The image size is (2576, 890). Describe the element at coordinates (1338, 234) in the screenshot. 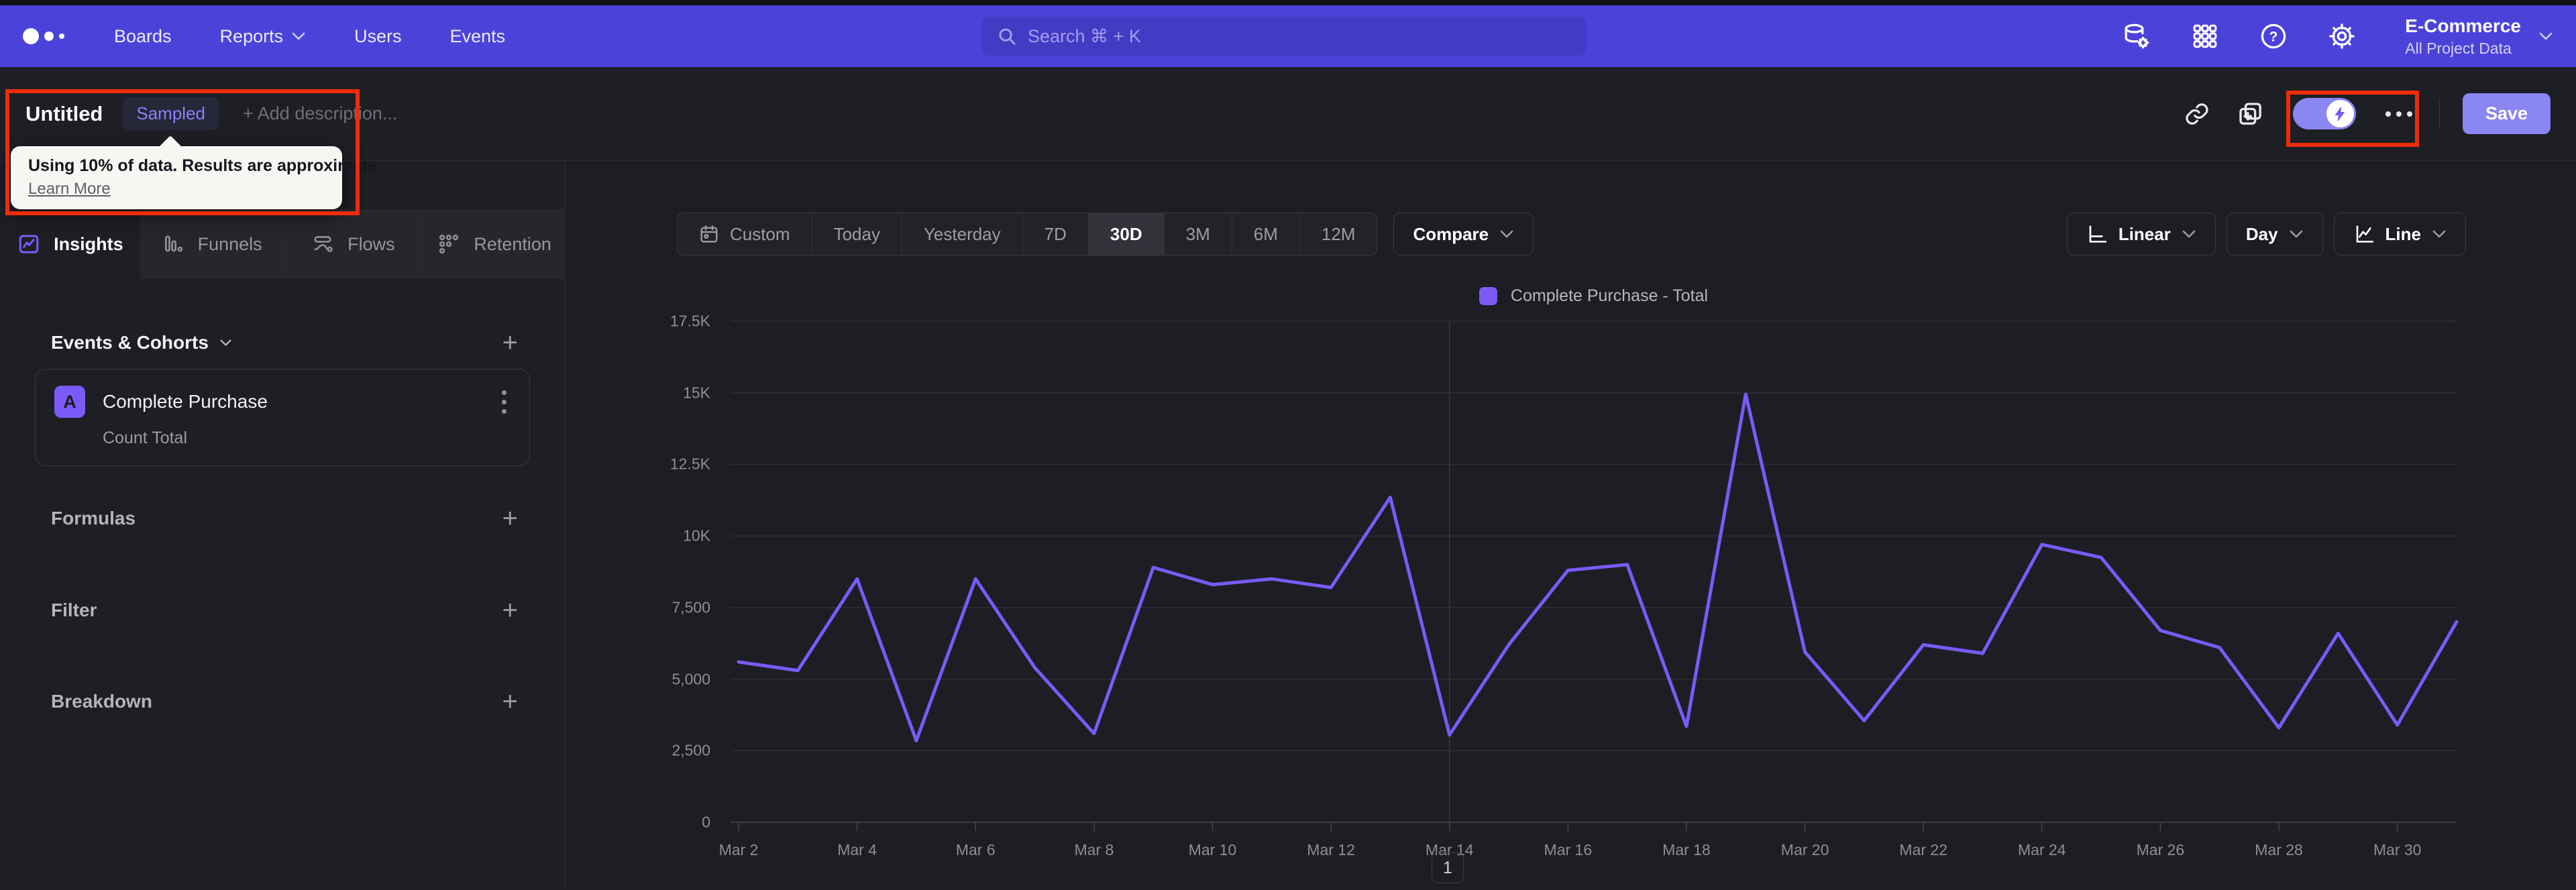

I see `range-12m: 12M` at that location.